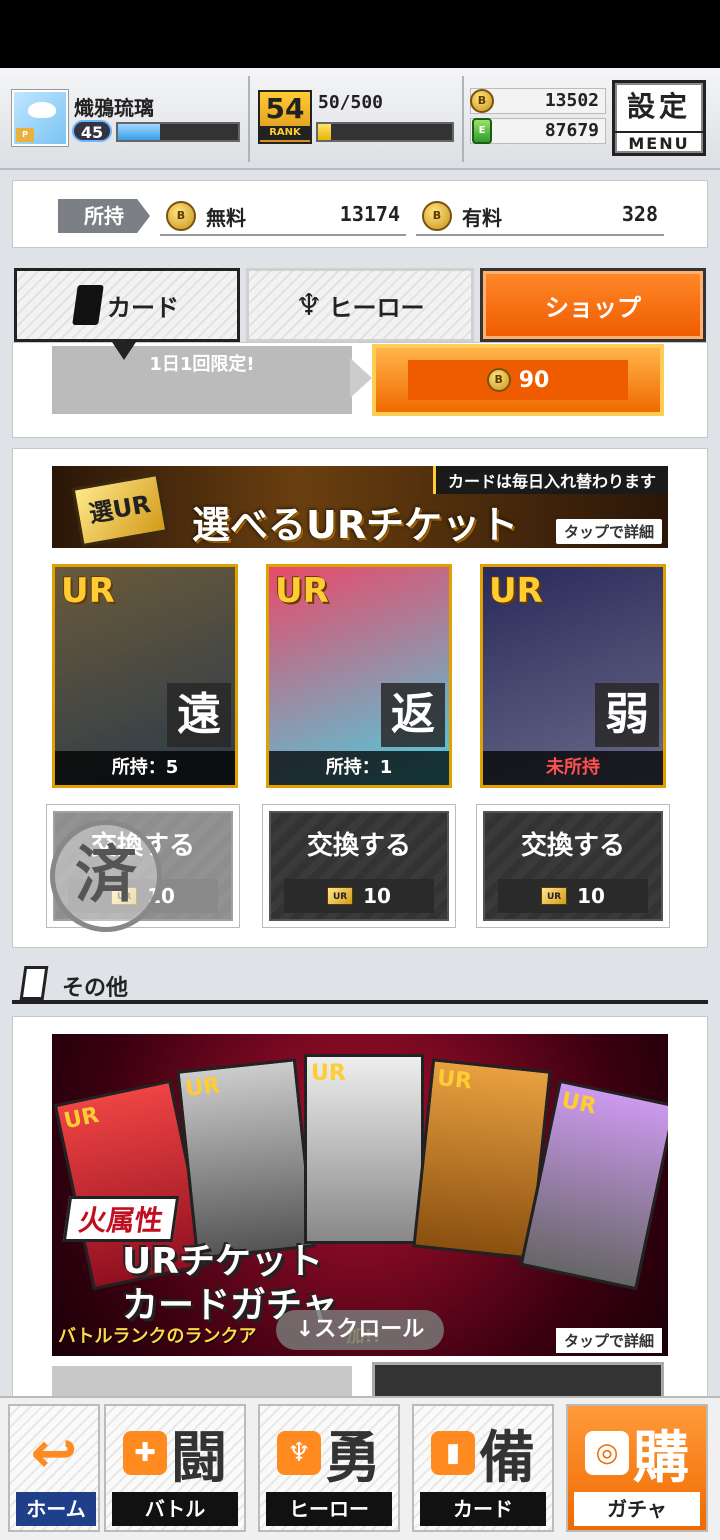 This screenshot has width=720, height=1540. Describe the element at coordinates (145, 768) in the screenshot. I see `owned-count: 所持：5` at that location.